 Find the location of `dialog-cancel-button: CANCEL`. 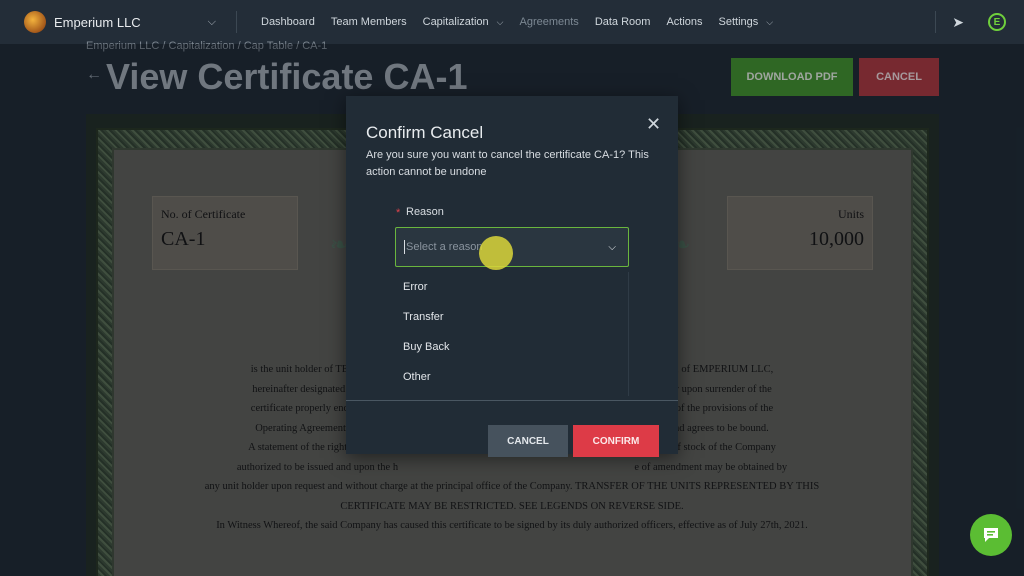

dialog-cancel-button: CANCEL is located at coordinates (528, 441).